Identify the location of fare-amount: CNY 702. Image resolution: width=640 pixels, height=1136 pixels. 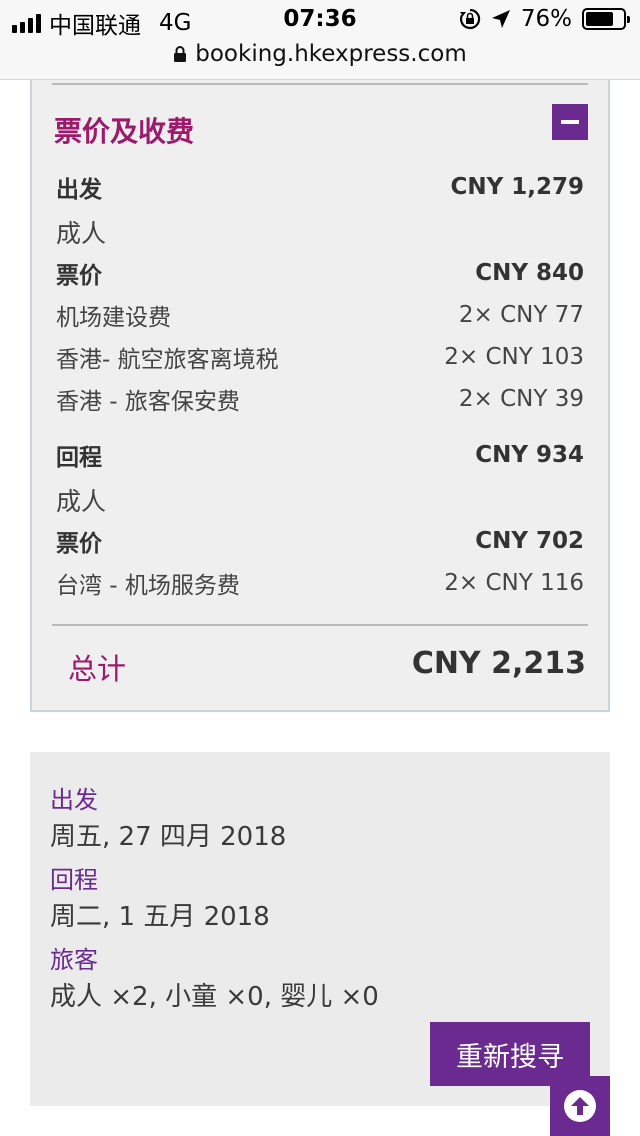
(529, 541).